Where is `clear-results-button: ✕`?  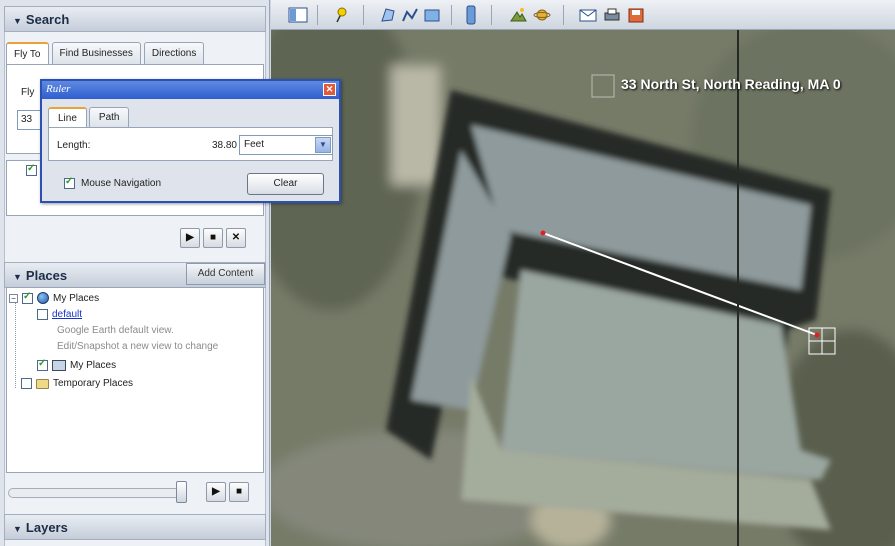
clear-results-button: ✕ is located at coordinates (236, 238).